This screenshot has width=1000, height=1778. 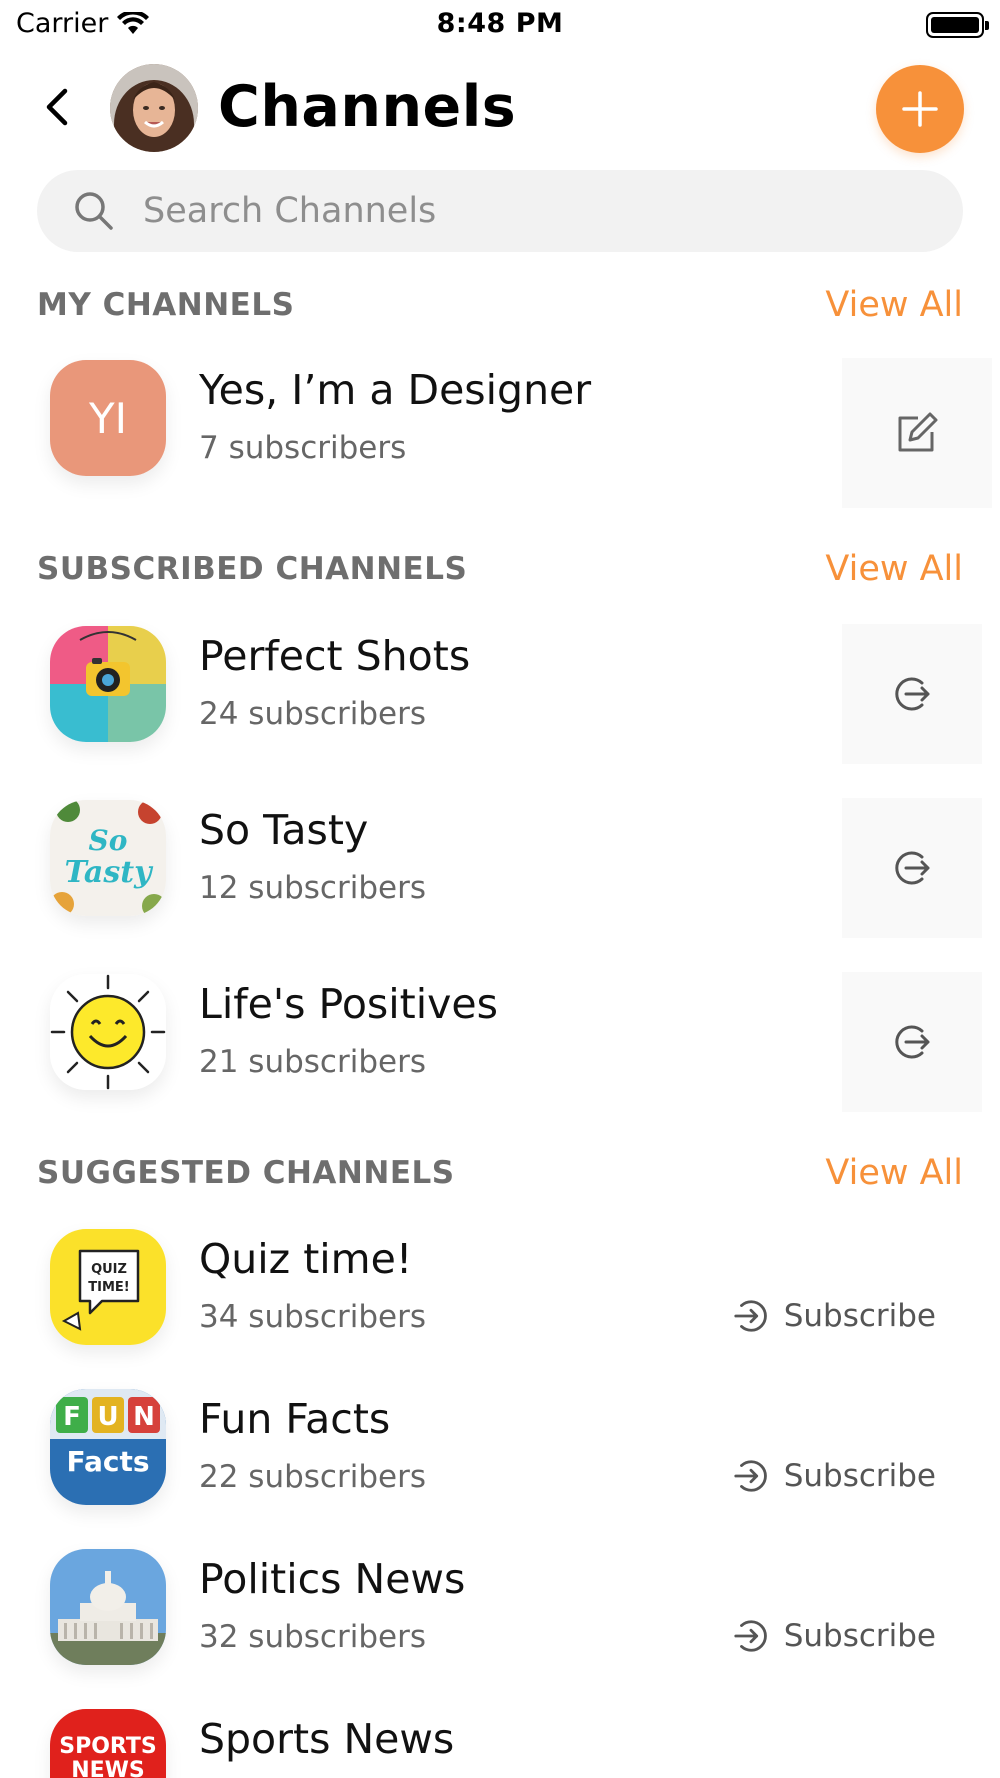 What do you see at coordinates (295, 1419) in the screenshot?
I see `channel-name: Fun Facts` at bounding box center [295, 1419].